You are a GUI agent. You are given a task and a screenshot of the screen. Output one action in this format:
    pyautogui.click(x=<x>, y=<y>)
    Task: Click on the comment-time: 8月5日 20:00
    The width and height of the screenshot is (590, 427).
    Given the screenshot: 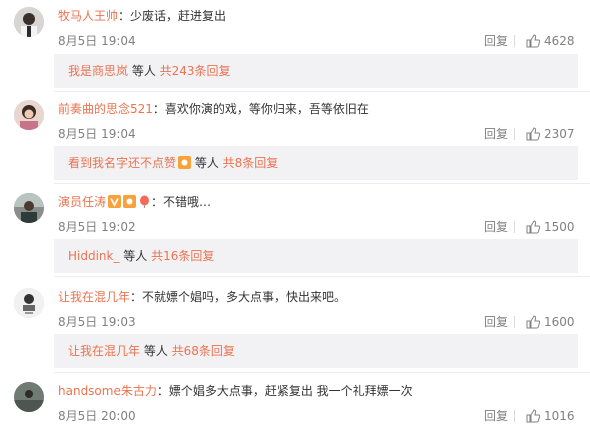 What is the action you would take?
    pyautogui.click(x=97, y=416)
    